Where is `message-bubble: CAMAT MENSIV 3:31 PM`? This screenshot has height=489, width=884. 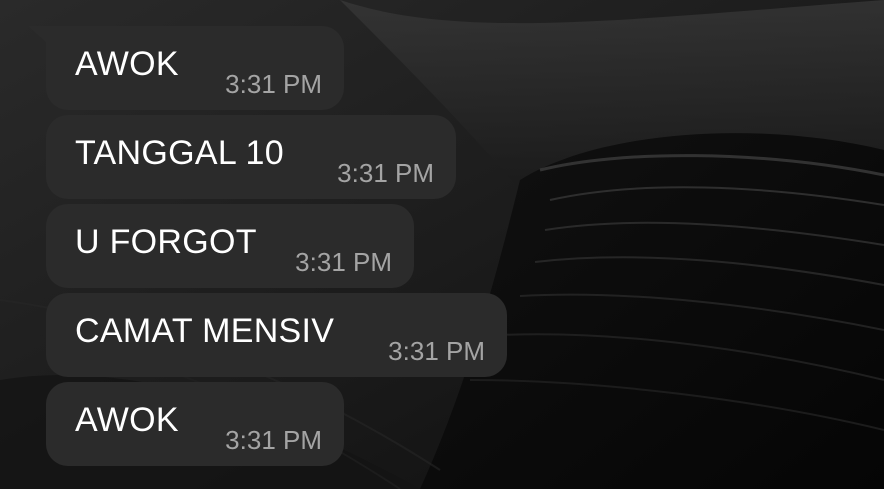
message-bubble: CAMAT MENSIV 3:31 PM is located at coordinates (276, 335).